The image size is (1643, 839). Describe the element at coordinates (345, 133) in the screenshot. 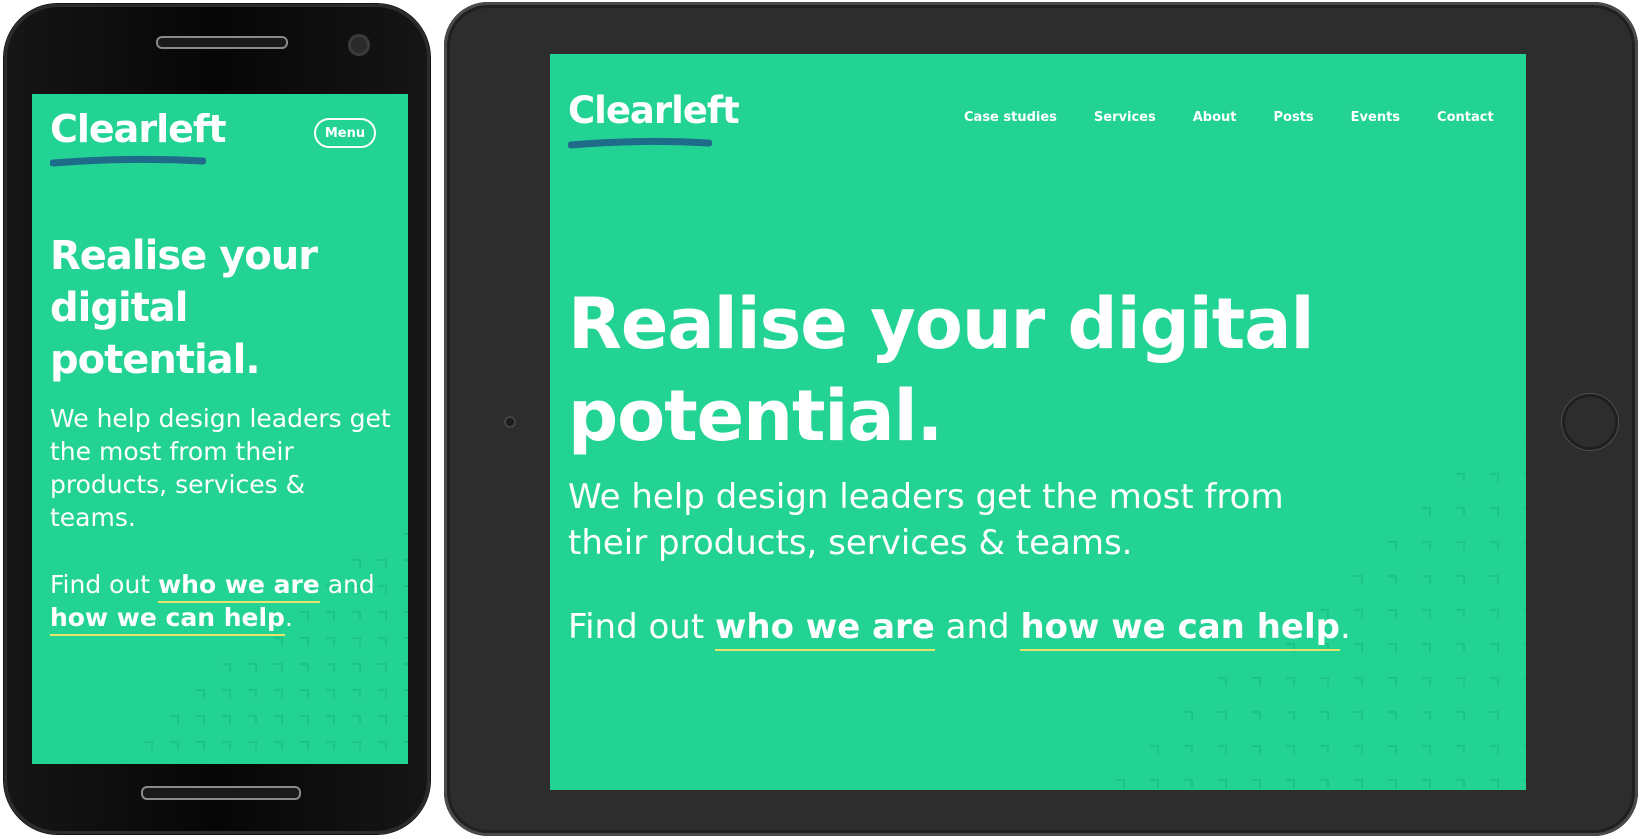

I see `menu-button: Menu` at that location.